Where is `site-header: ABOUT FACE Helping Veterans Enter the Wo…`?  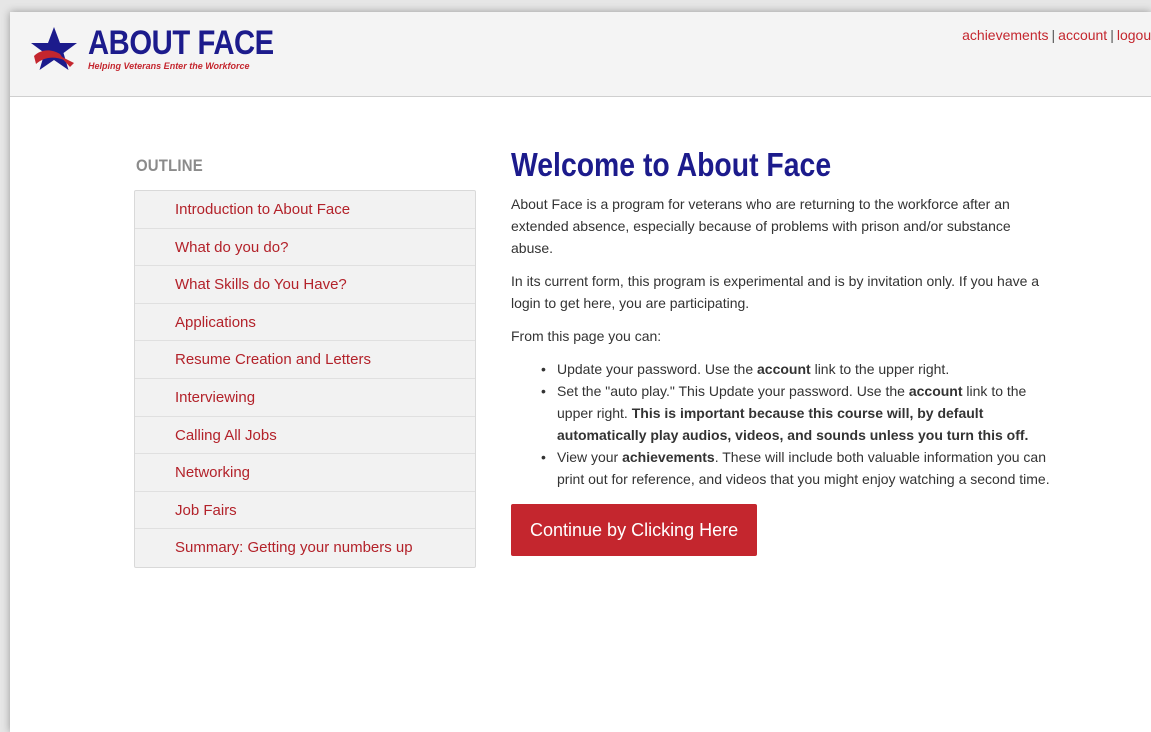 site-header: ABOUT FACE Helping Veterans Enter the Wo… is located at coordinates (580, 54).